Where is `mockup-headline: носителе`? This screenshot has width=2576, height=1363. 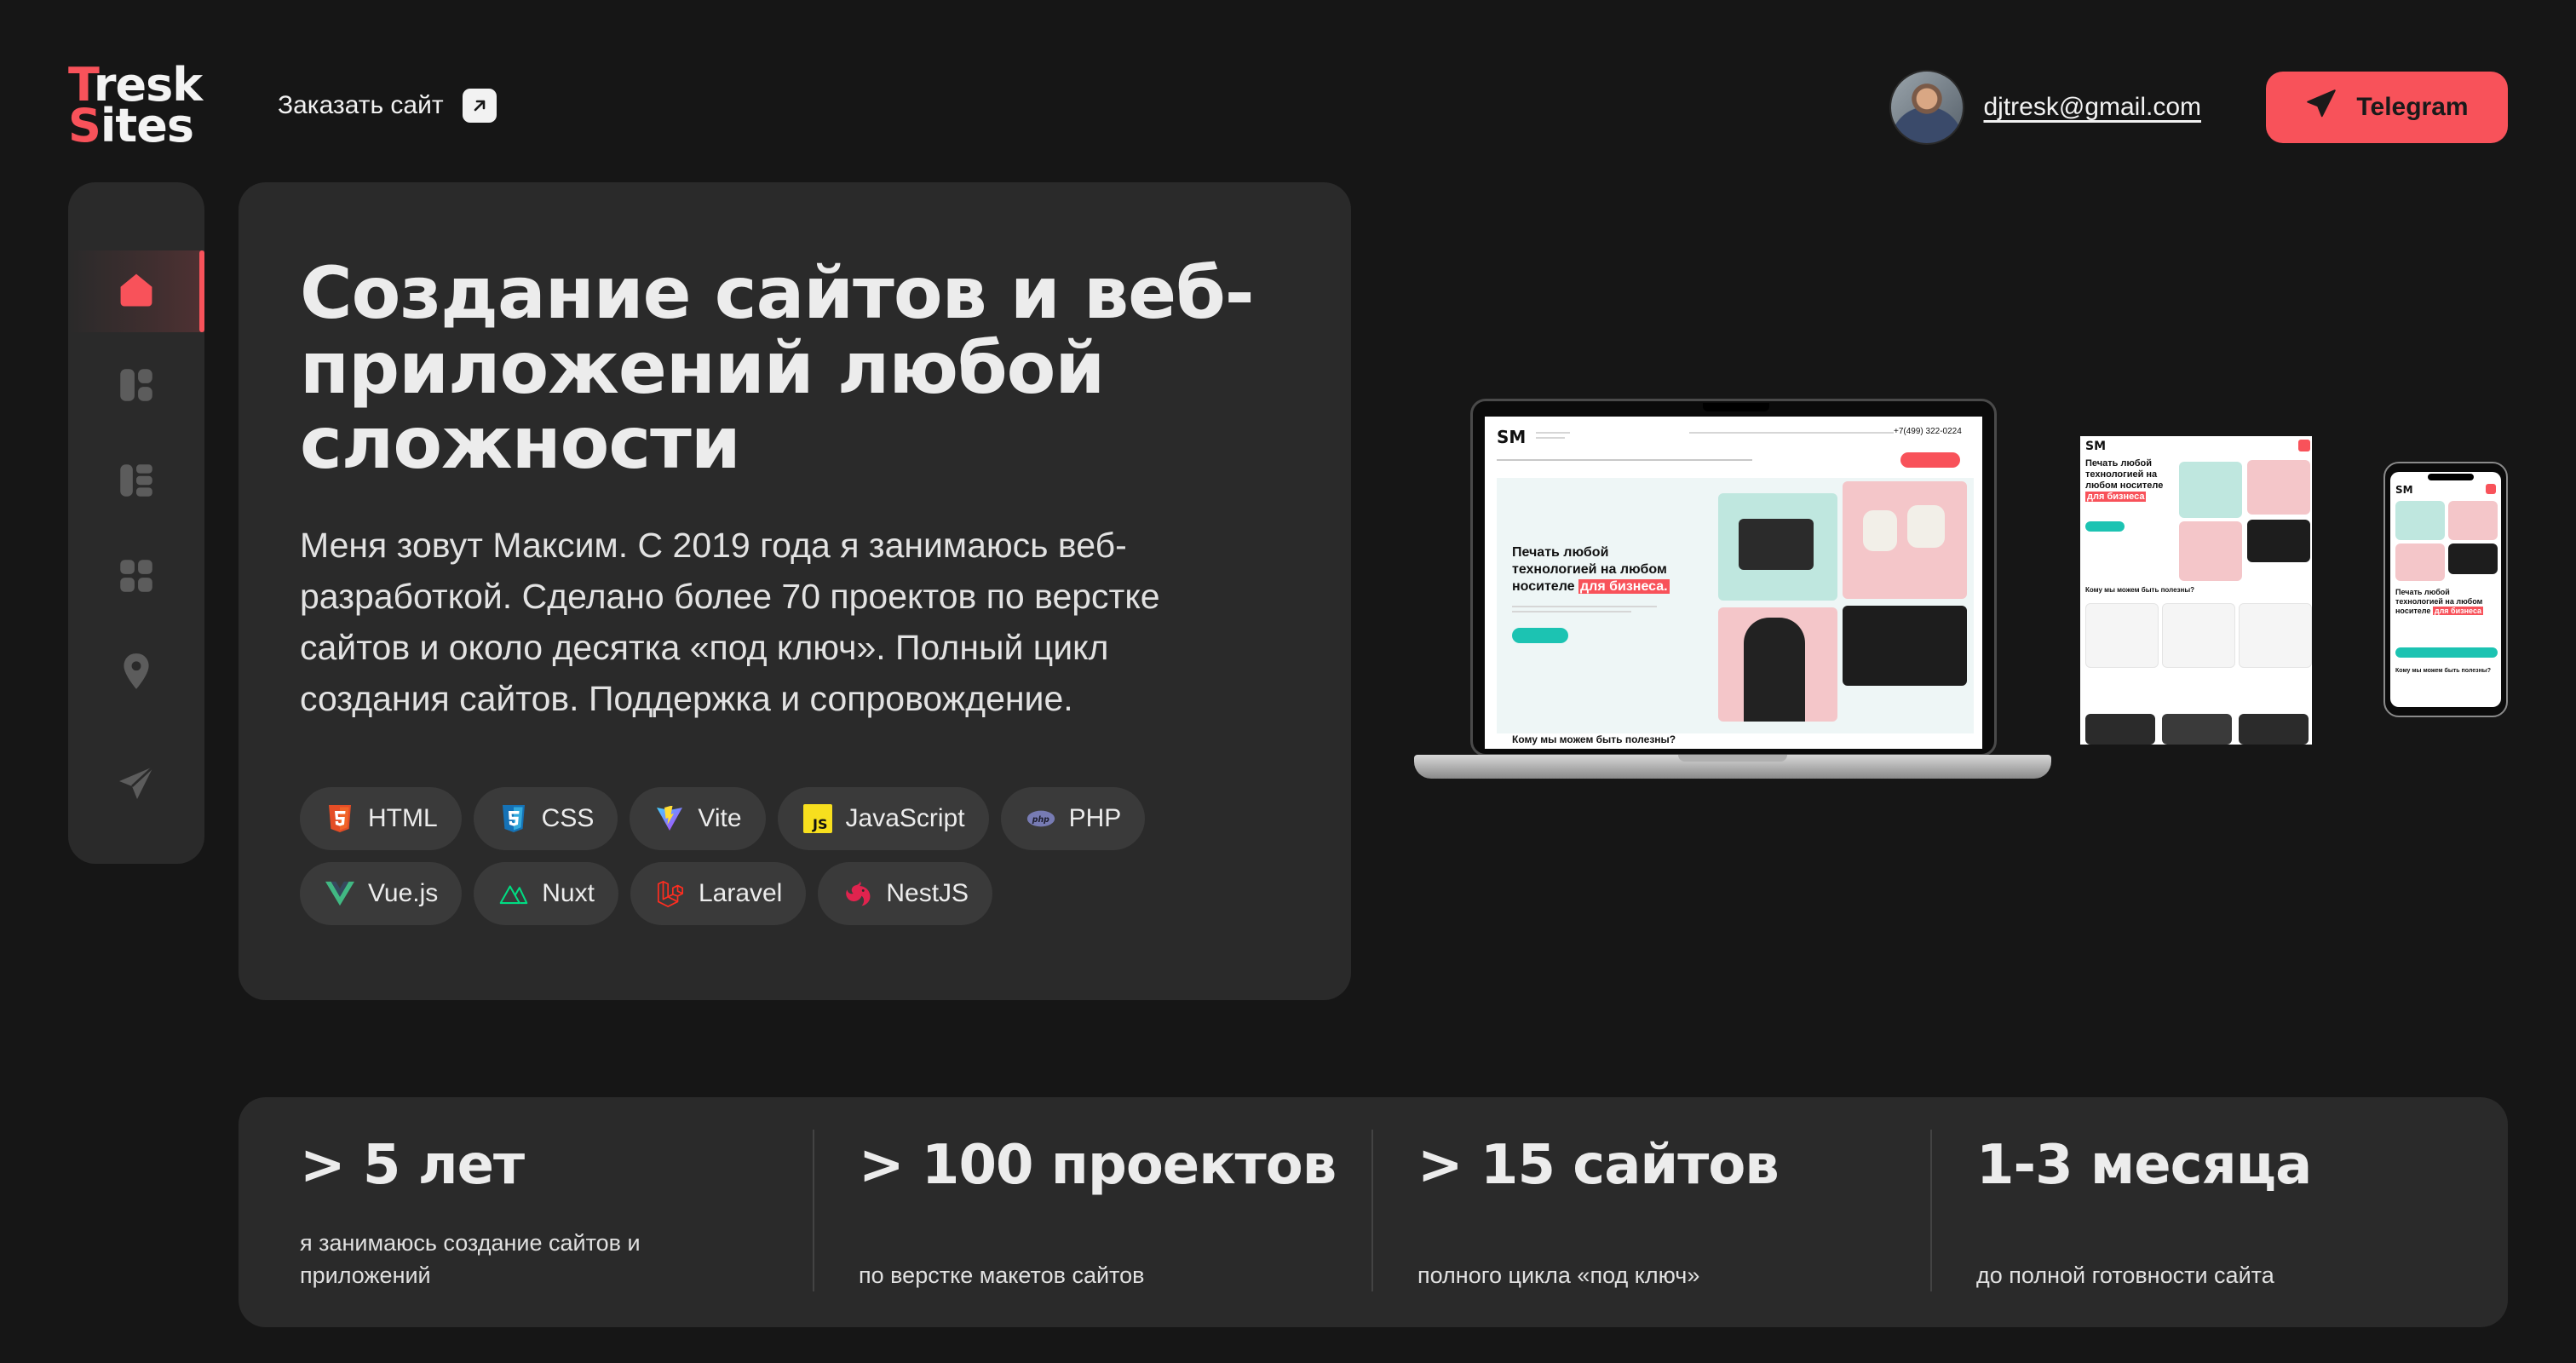
mockup-headline: носителе is located at coordinates (1543, 587).